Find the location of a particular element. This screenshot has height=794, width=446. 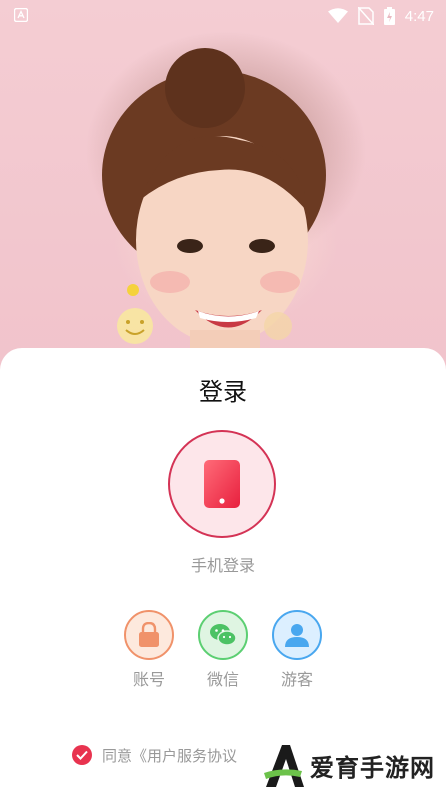

page-title: 登录 is located at coordinates (223, 392).